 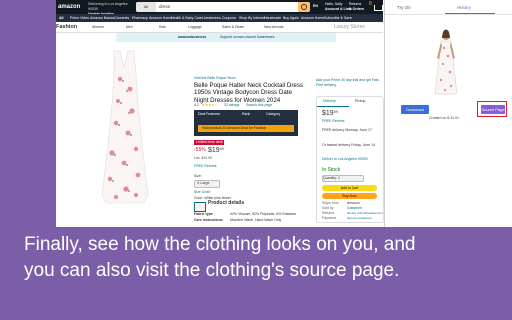 I want to click on cart-icon, so click(x=378, y=8).